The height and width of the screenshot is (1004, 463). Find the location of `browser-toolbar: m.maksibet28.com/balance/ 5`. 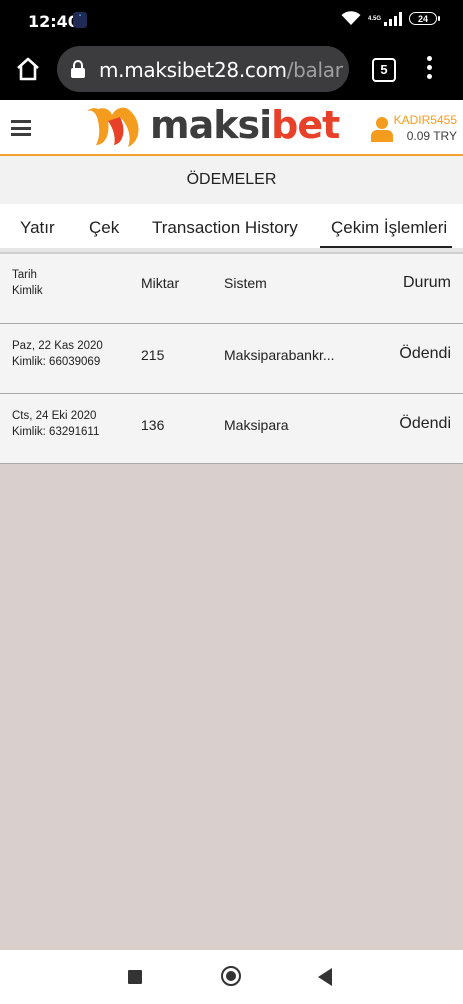

browser-toolbar: m.maksibet28.com/balance/ 5 is located at coordinates (231, 69).